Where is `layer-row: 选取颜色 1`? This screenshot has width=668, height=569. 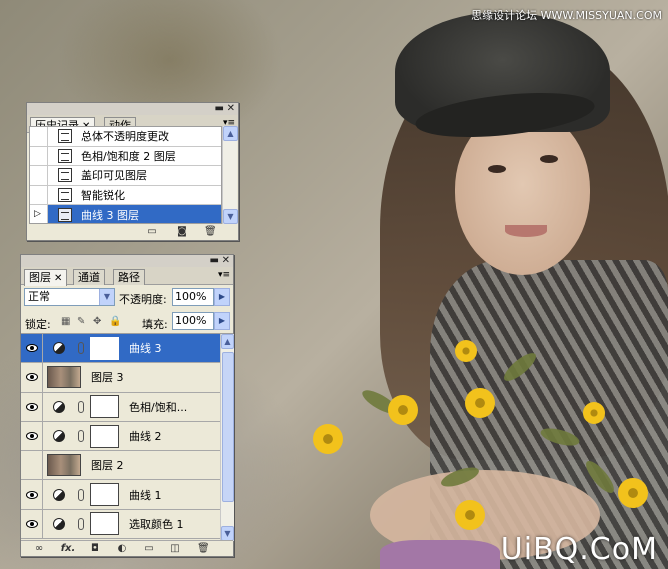
layer-row: 选取颜色 1 is located at coordinates (120, 524).